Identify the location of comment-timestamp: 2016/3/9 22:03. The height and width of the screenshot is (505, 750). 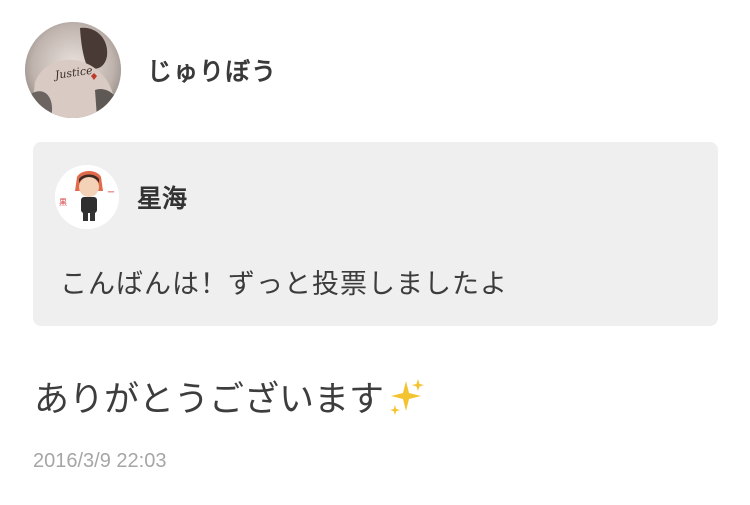
(100, 461).